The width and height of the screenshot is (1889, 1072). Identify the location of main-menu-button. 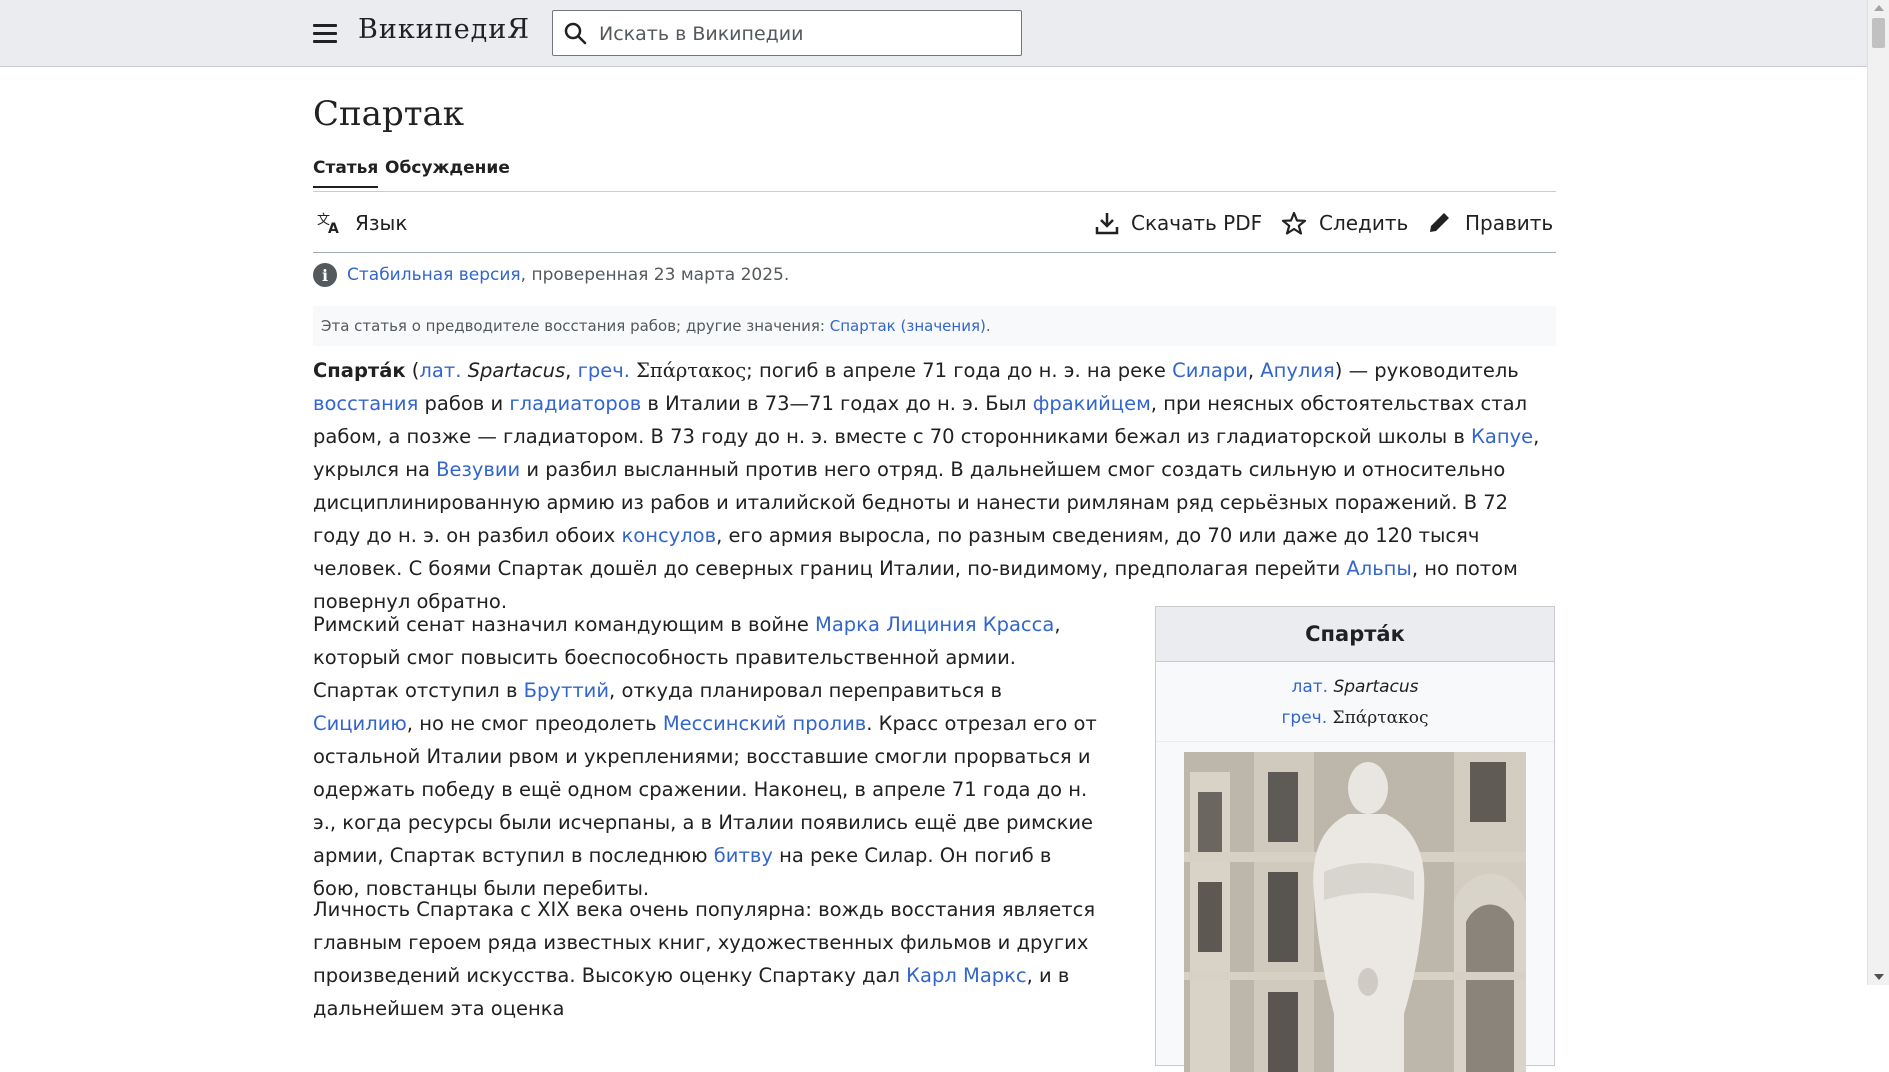
(325, 33).